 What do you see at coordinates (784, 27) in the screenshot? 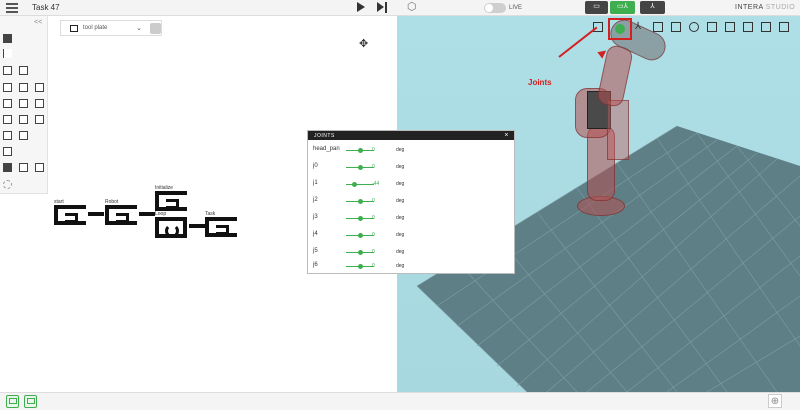
I see `document-icon` at bounding box center [784, 27].